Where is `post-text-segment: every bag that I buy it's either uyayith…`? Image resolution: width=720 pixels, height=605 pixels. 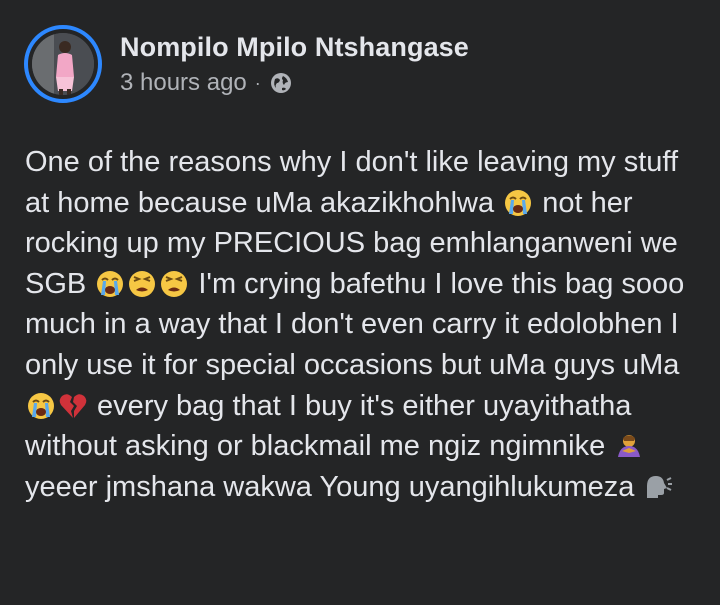 post-text-segment: every bag that I buy it's either uyayith… is located at coordinates (328, 426).